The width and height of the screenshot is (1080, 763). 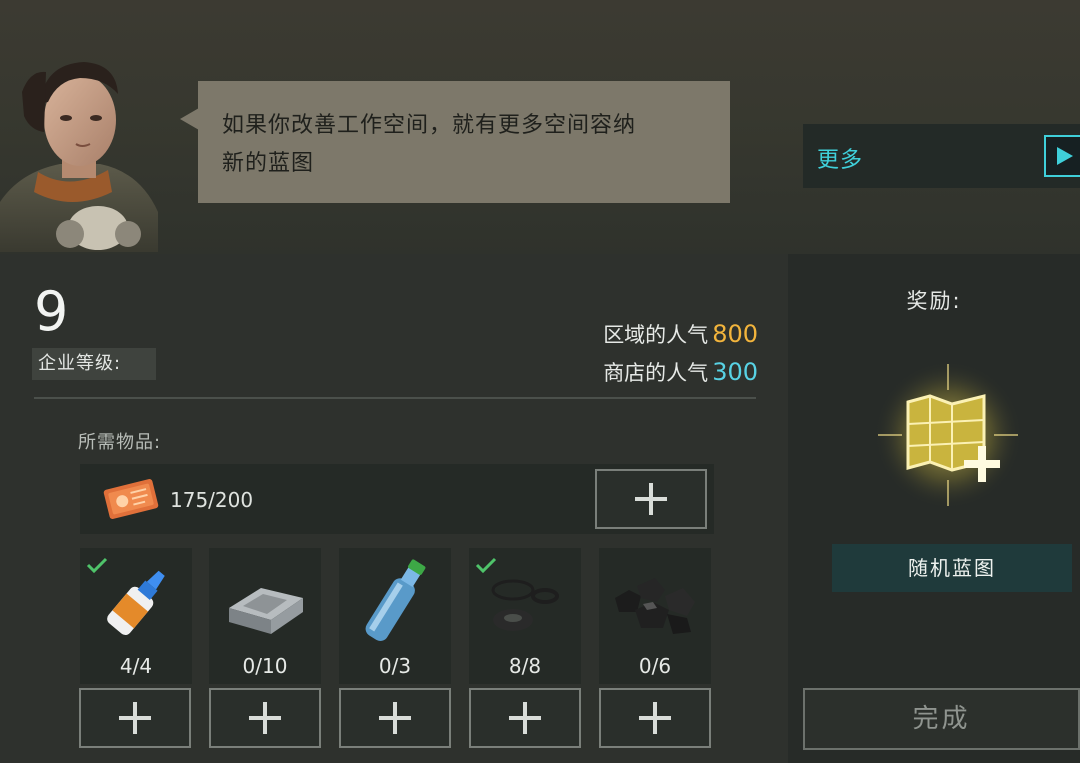 I want to click on shop-popularity-value: 300, so click(x=735, y=372).